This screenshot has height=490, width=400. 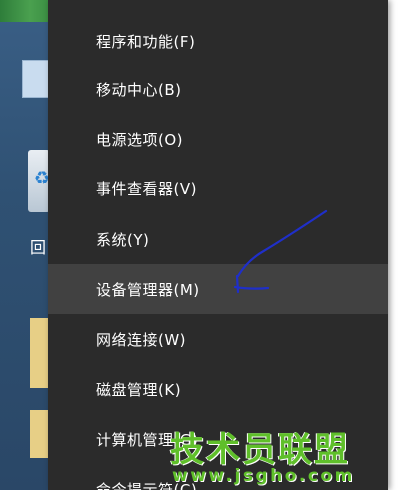 What do you see at coordinates (218, 188) in the screenshot?
I see `menu-item-event-viewer: 事件查看器(V)` at bounding box center [218, 188].